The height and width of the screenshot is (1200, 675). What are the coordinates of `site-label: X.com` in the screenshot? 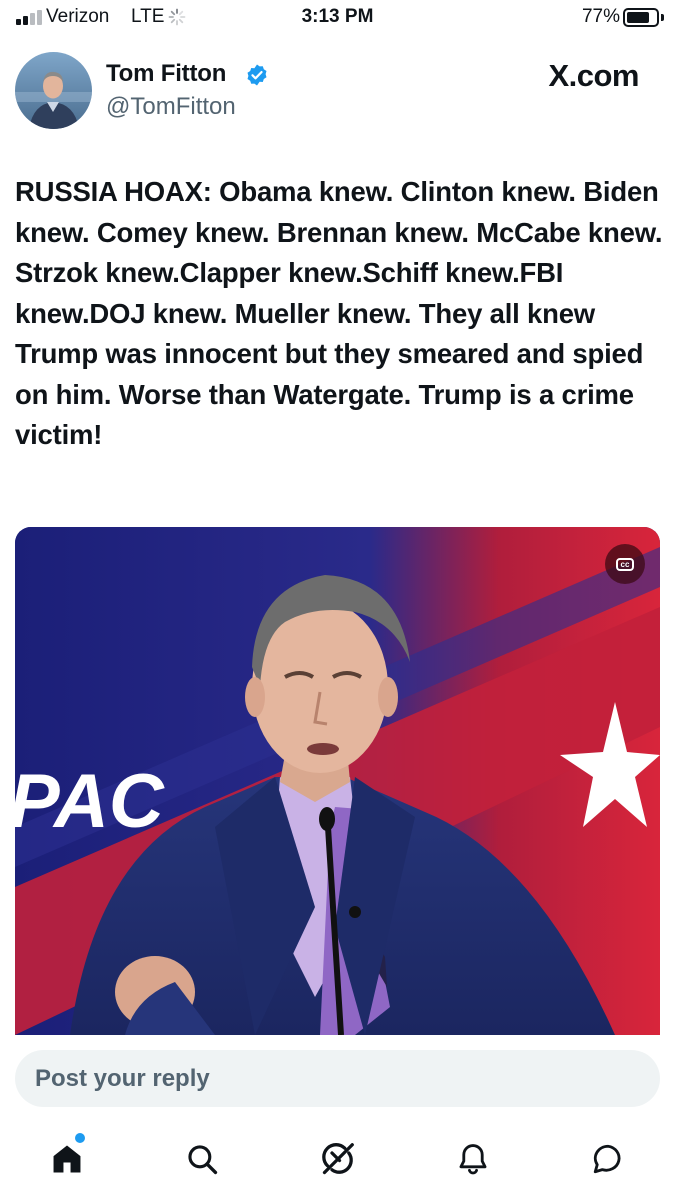 It's located at (593, 75).